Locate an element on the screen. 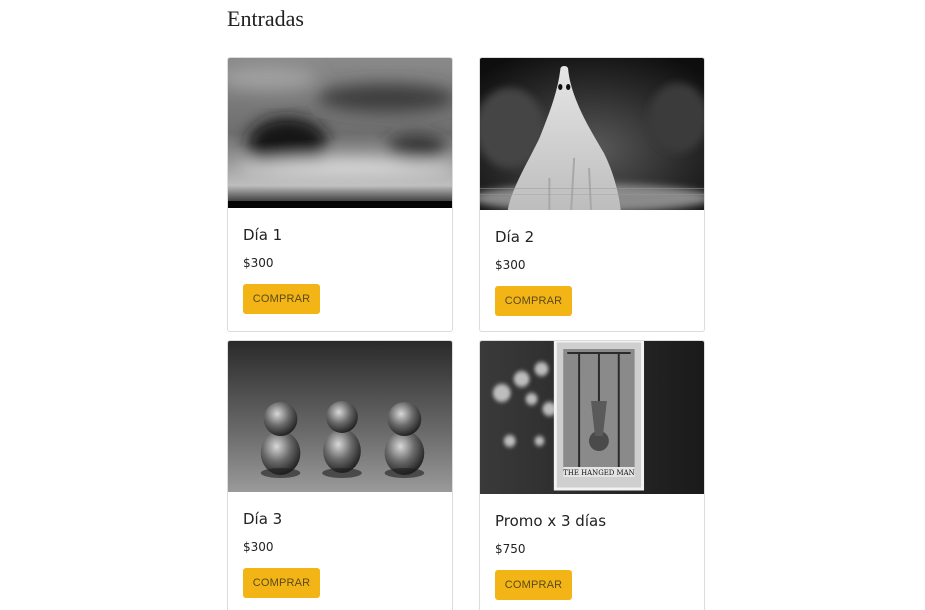 This screenshot has width=925, height=610. blurred-clouds-image is located at coordinates (340, 133).